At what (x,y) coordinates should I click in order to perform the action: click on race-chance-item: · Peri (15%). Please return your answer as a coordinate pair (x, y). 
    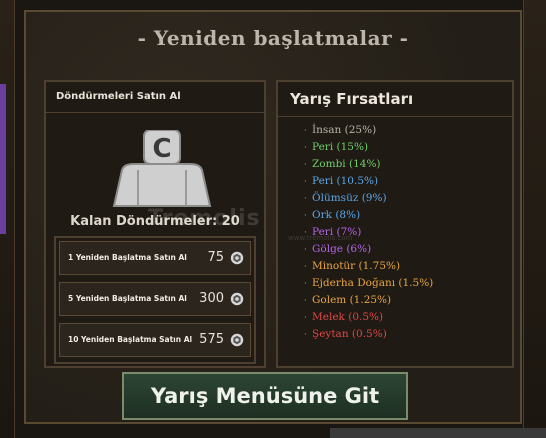
    Looking at the image, I should click on (368, 149).